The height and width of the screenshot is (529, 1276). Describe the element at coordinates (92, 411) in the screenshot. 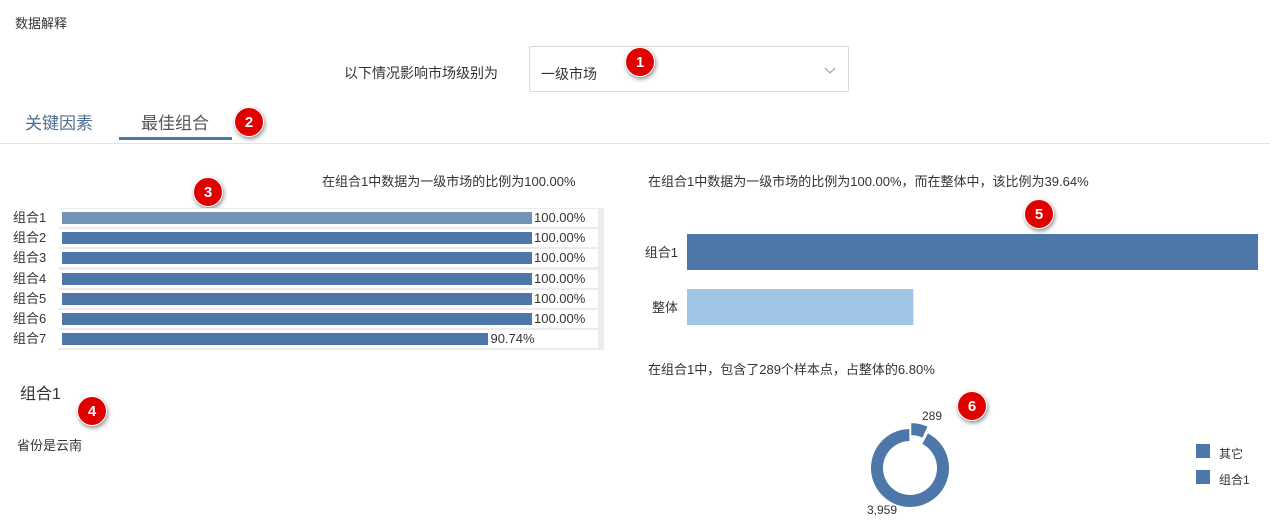

I see `callout-marker-4: 4` at that location.